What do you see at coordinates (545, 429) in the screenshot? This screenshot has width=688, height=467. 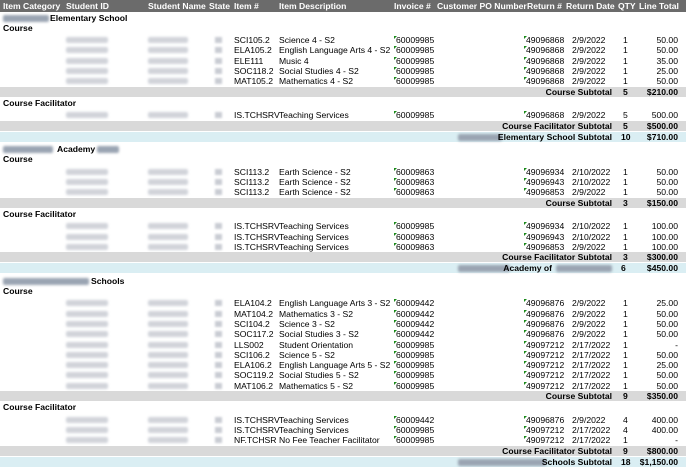 I see `return-number: 49097212` at bounding box center [545, 429].